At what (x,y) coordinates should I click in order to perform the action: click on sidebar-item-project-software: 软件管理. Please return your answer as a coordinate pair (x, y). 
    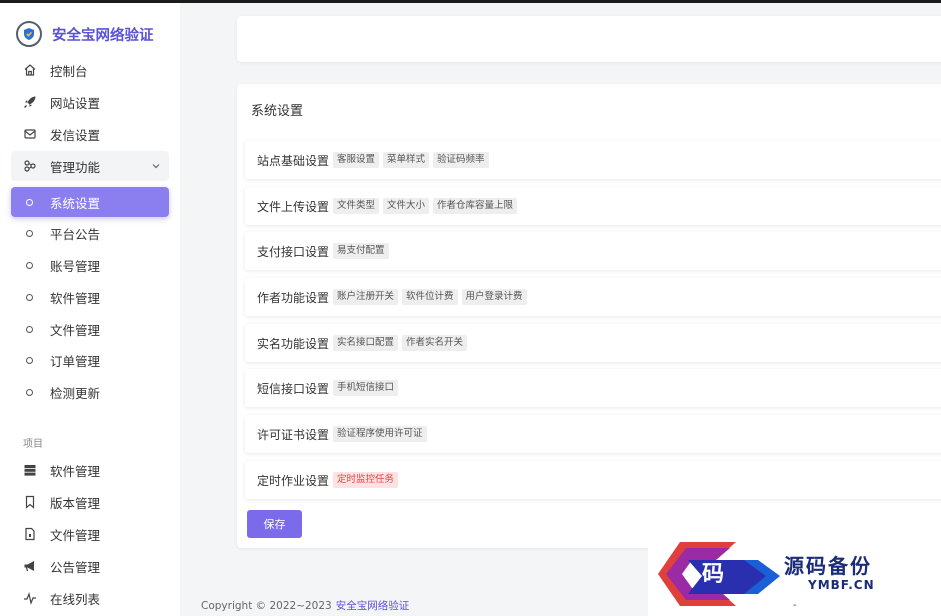
    Looking at the image, I should click on (90, 470).